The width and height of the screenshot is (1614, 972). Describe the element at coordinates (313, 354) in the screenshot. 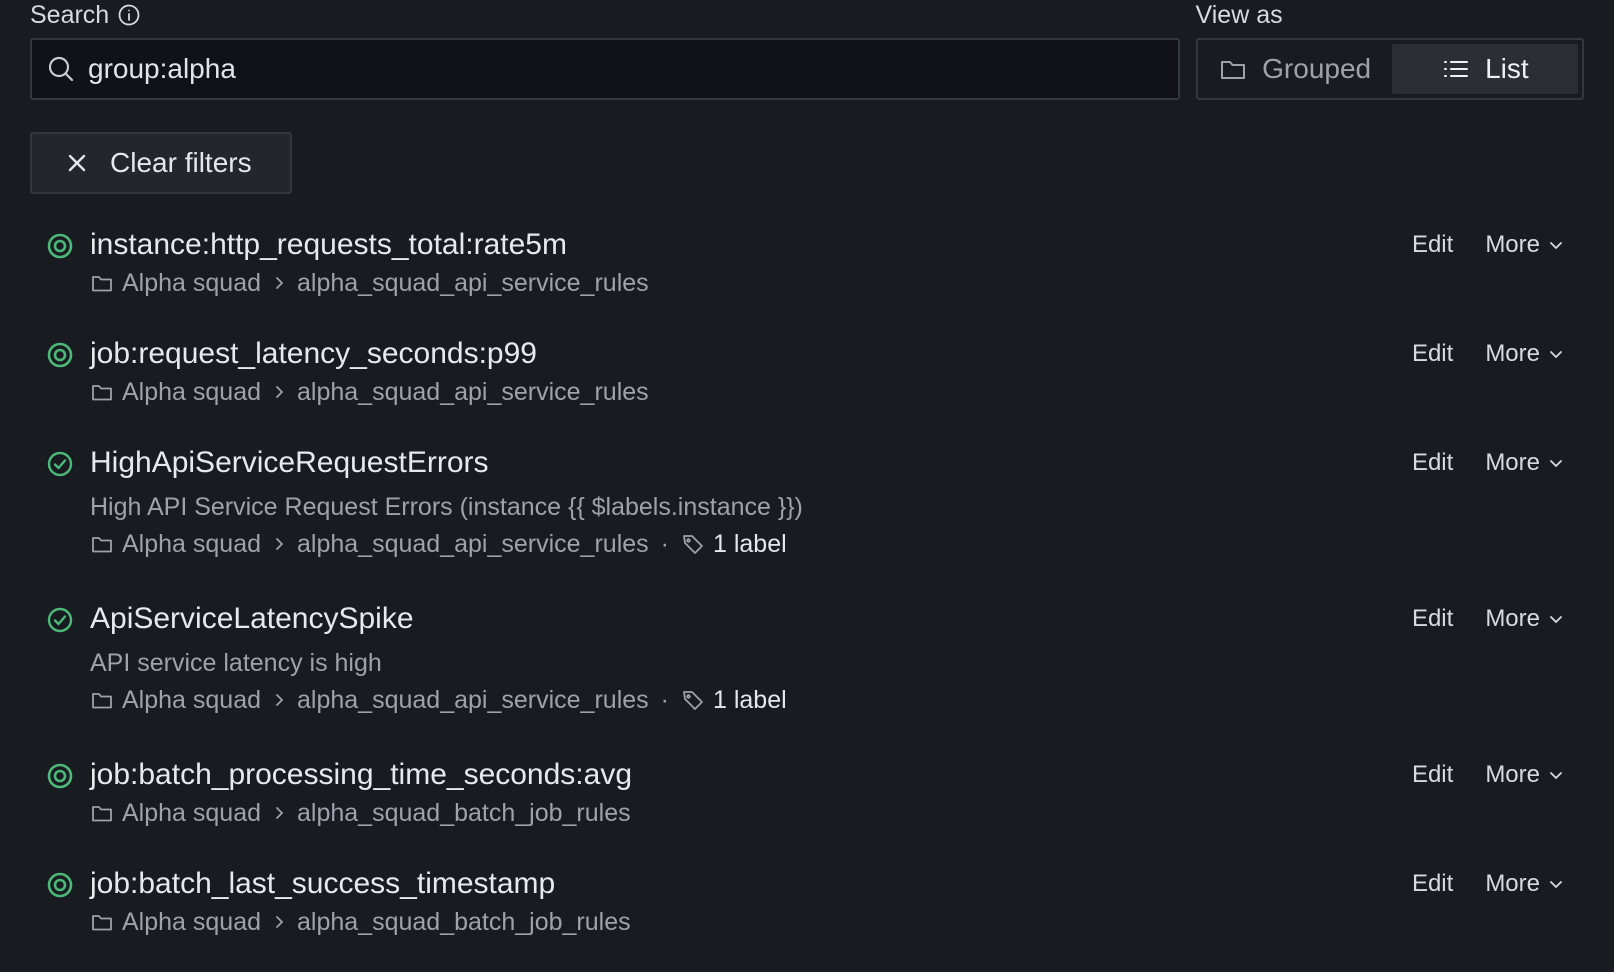

I see `rule-title: job:request_latency_seconds:p99` at that location.